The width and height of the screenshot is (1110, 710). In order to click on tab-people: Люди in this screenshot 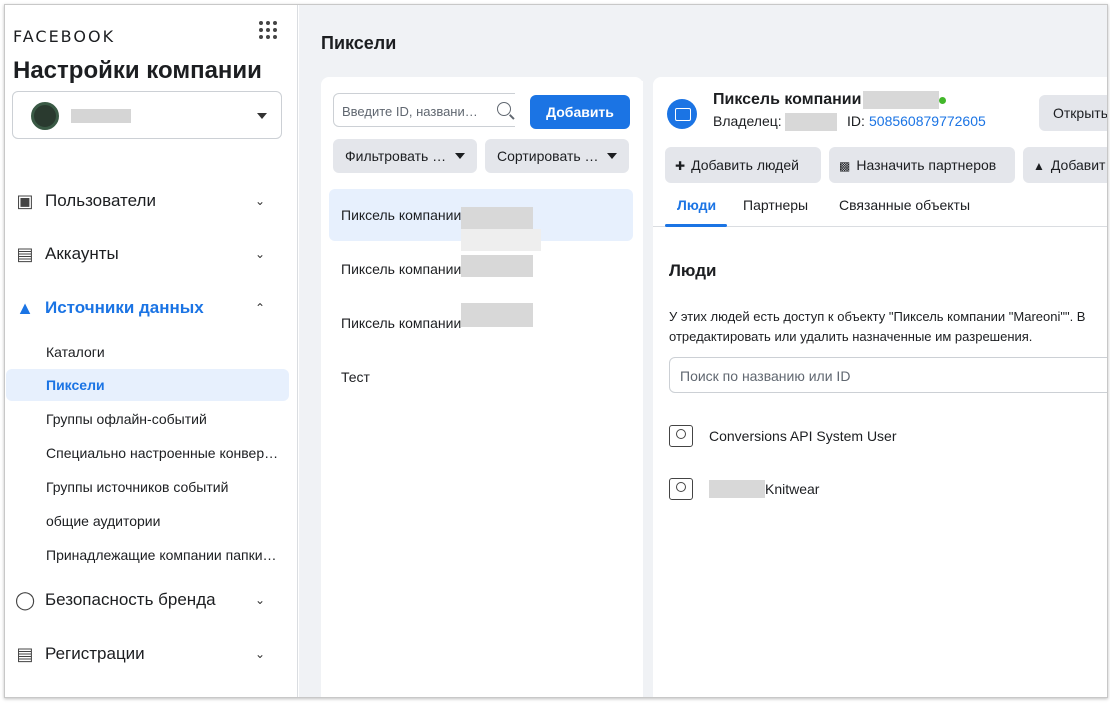, I will do `click(696, 205)`.